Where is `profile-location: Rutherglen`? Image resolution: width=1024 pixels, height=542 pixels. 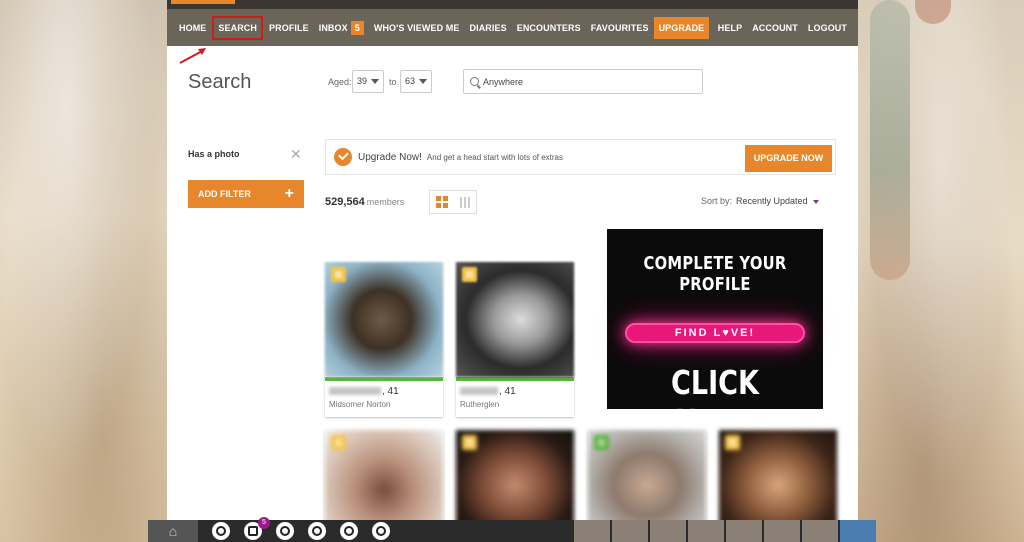 profile-location: Rutherglen is located at coordinates (480, 404).